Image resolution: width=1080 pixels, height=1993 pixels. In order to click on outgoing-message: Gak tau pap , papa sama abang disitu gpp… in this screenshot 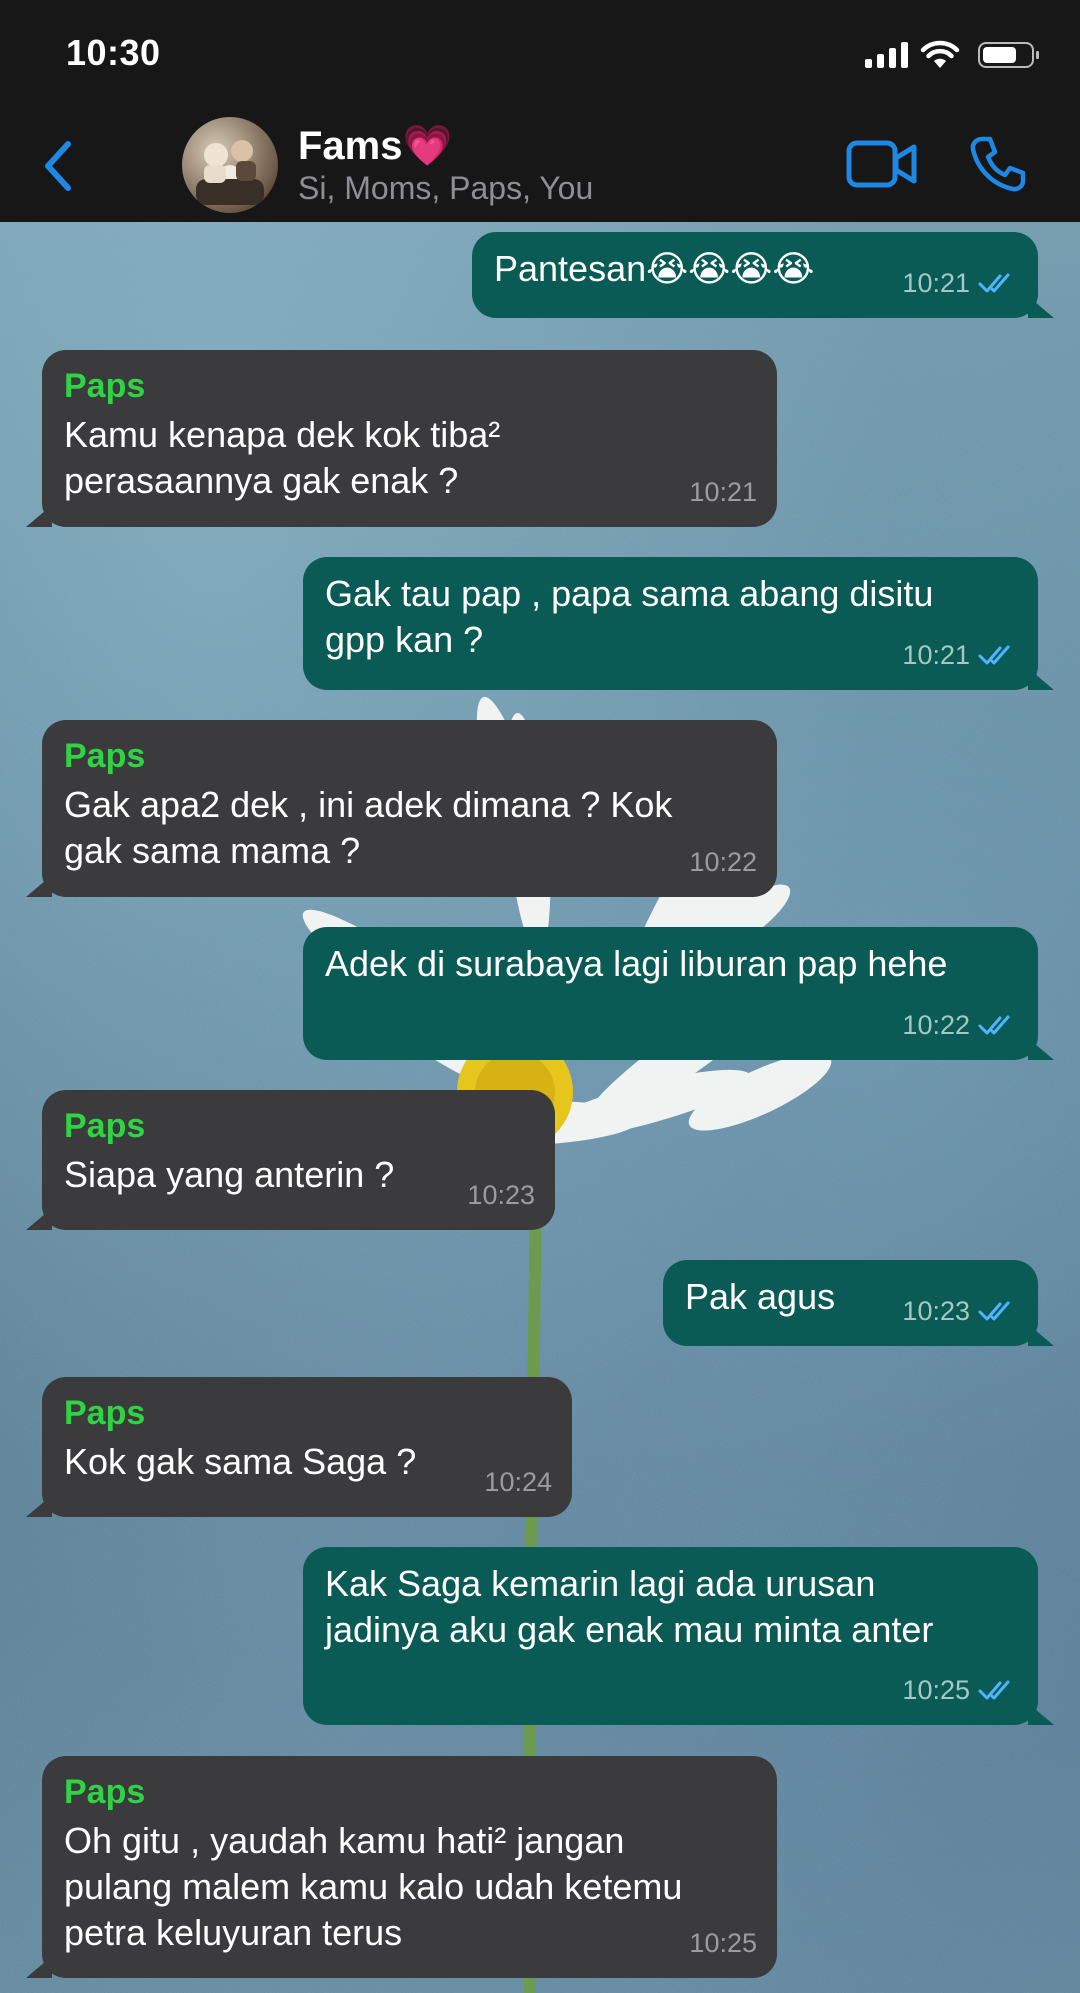, I will do `click(678, 623)`.